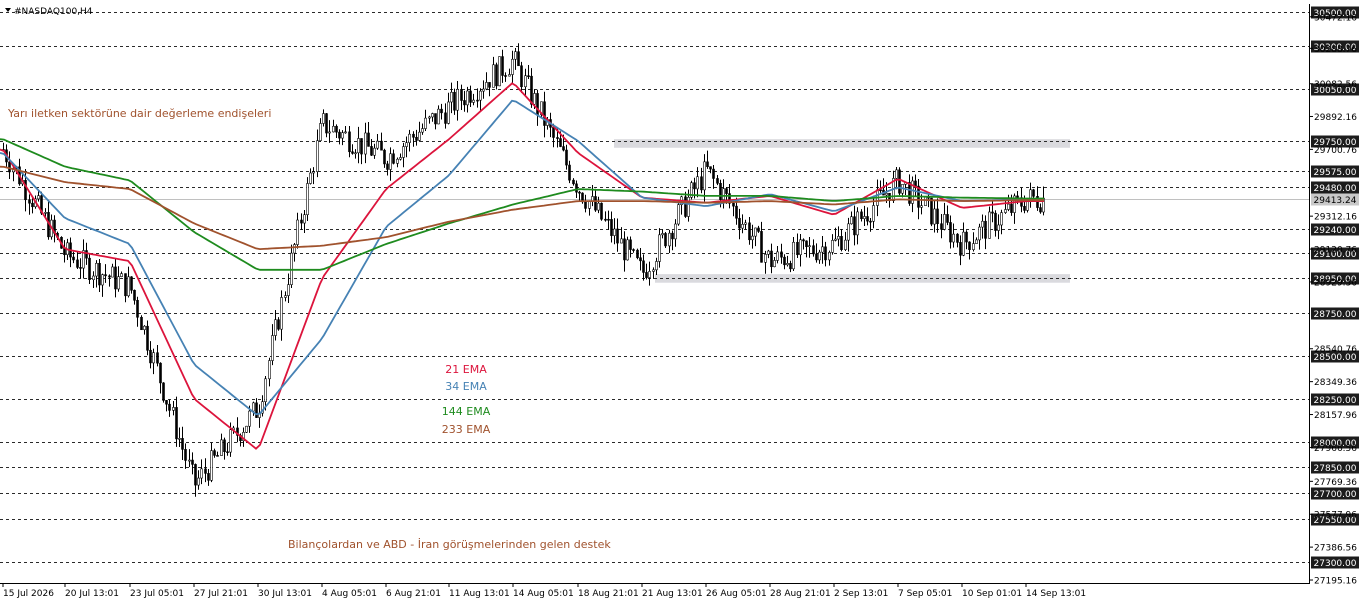  What do you see at coordinates (92, 594) in the screenshot?
I see `time-tick-label: 20 Jul 13:01` at bounding box center [92, 594].